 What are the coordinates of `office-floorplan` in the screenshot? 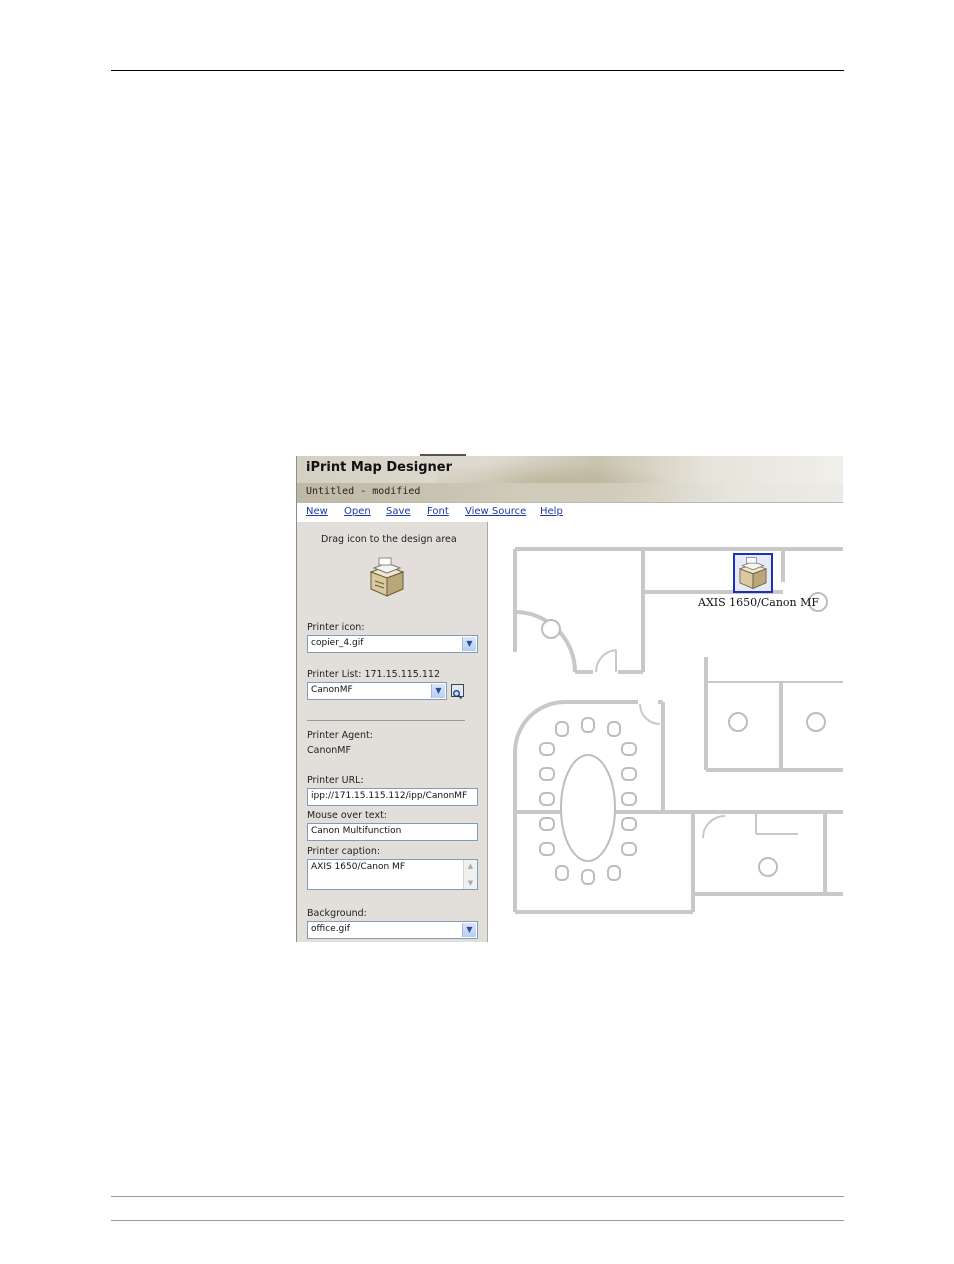 It's located at (678, 730).